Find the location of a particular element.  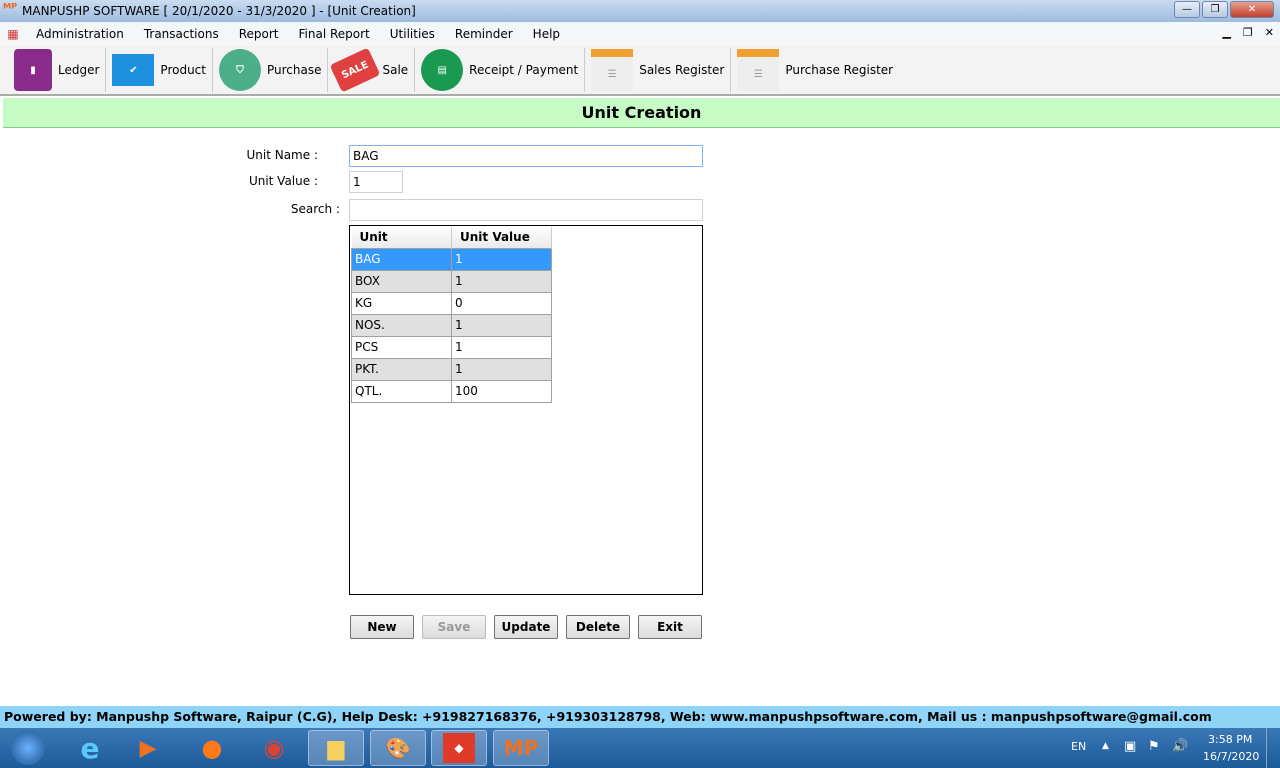

delete-button: Delete is located at coordinates (598, 627).